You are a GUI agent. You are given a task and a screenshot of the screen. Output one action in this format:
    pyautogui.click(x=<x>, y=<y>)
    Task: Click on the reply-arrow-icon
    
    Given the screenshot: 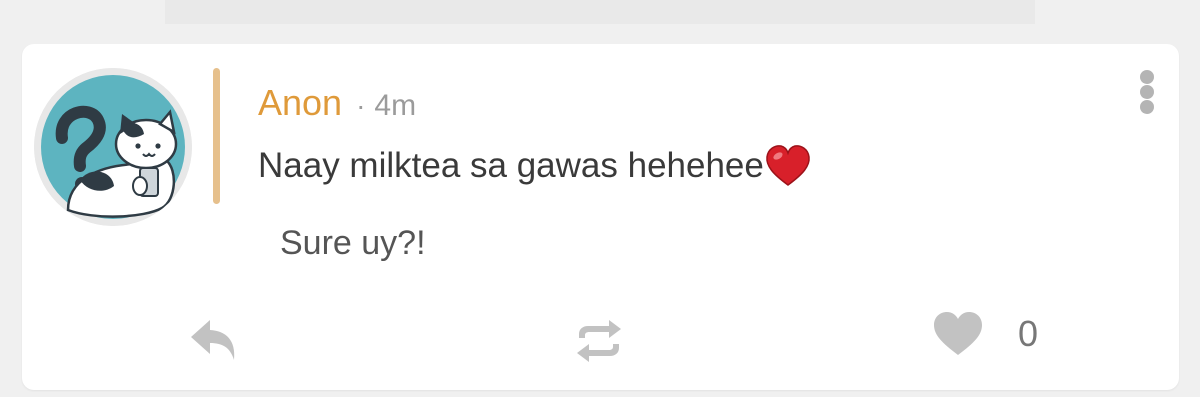 What is the action you would take?
    pyautogui.click(x=213, y=340)
    